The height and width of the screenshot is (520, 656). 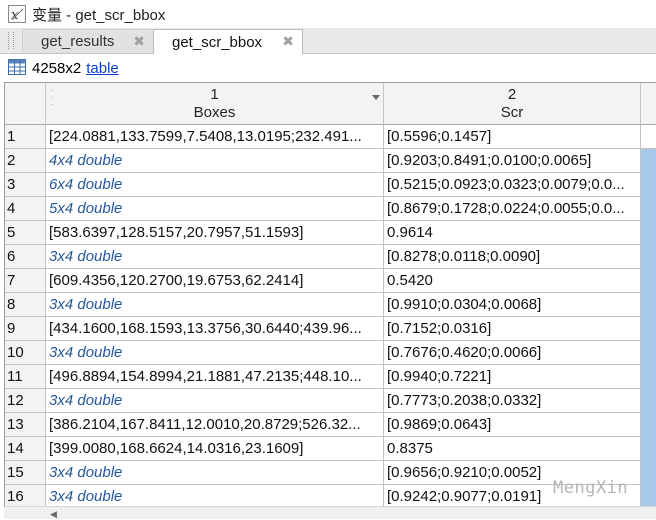 I want to click on tab-strip: get_results ✖ get_scr_bbox ✖, so click(x=328, y=41).